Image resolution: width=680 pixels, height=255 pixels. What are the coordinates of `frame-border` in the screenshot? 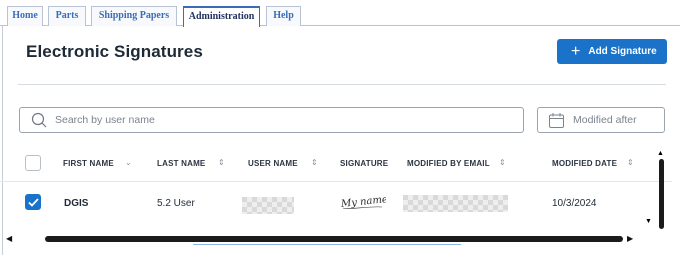 It's located at (2, 140).